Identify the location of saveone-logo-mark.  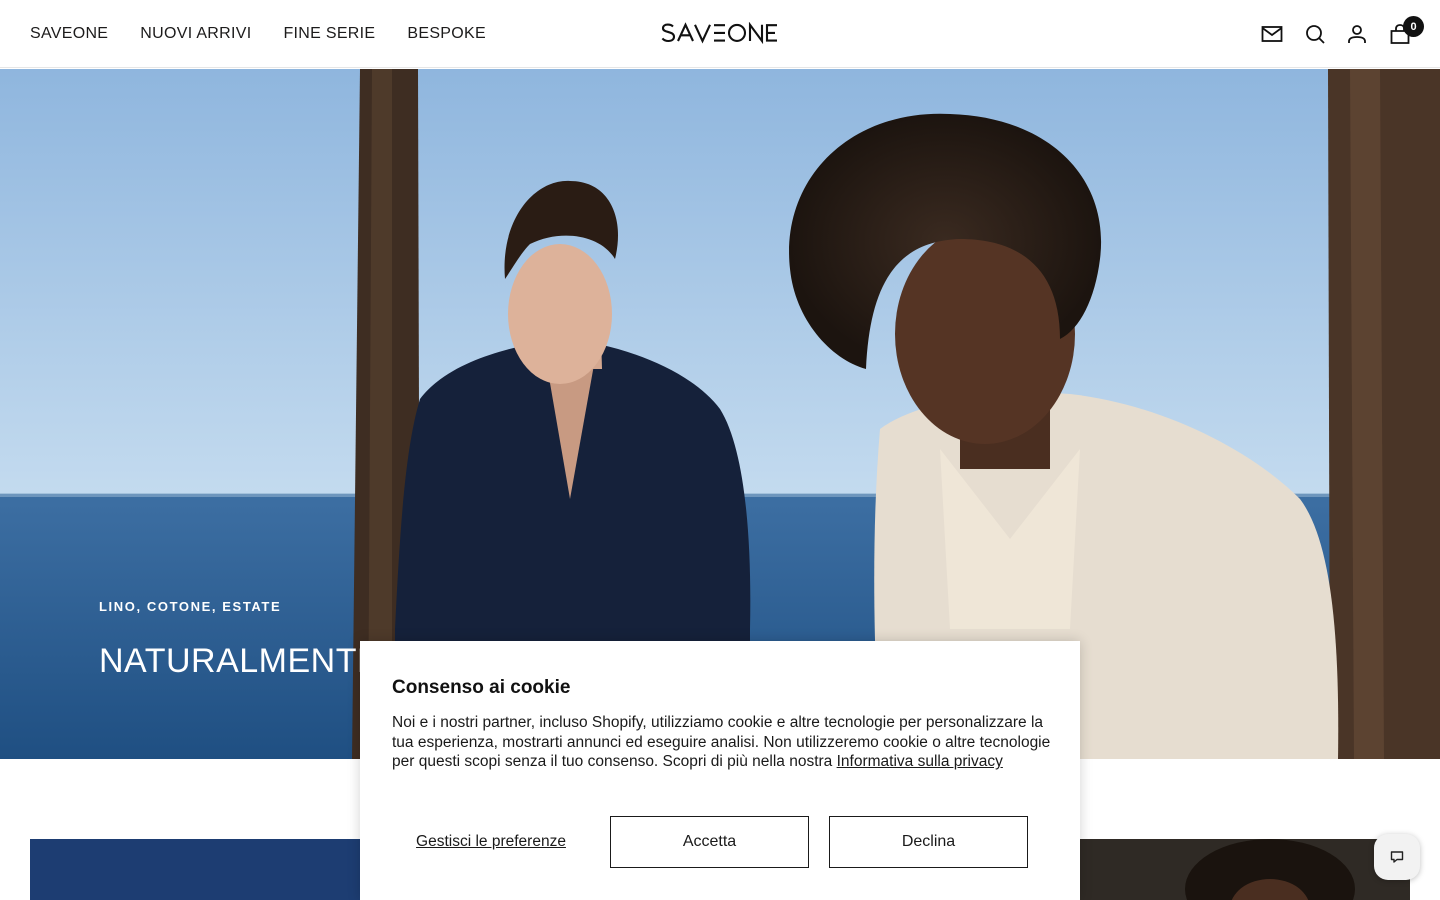
(719, 33).